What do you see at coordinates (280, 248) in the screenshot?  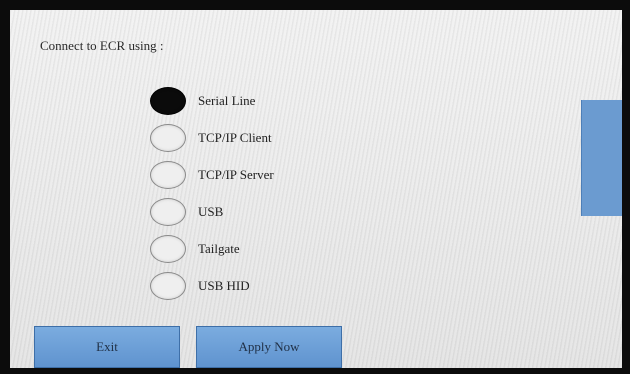 I see `option-tailgate: Tailgate` at bounding box center [280, 248].